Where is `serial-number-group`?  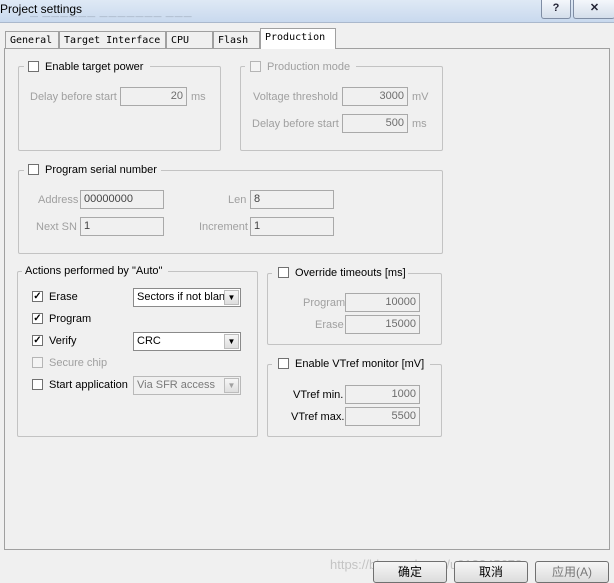 serial-number-group is located at coordinates (230, 212).